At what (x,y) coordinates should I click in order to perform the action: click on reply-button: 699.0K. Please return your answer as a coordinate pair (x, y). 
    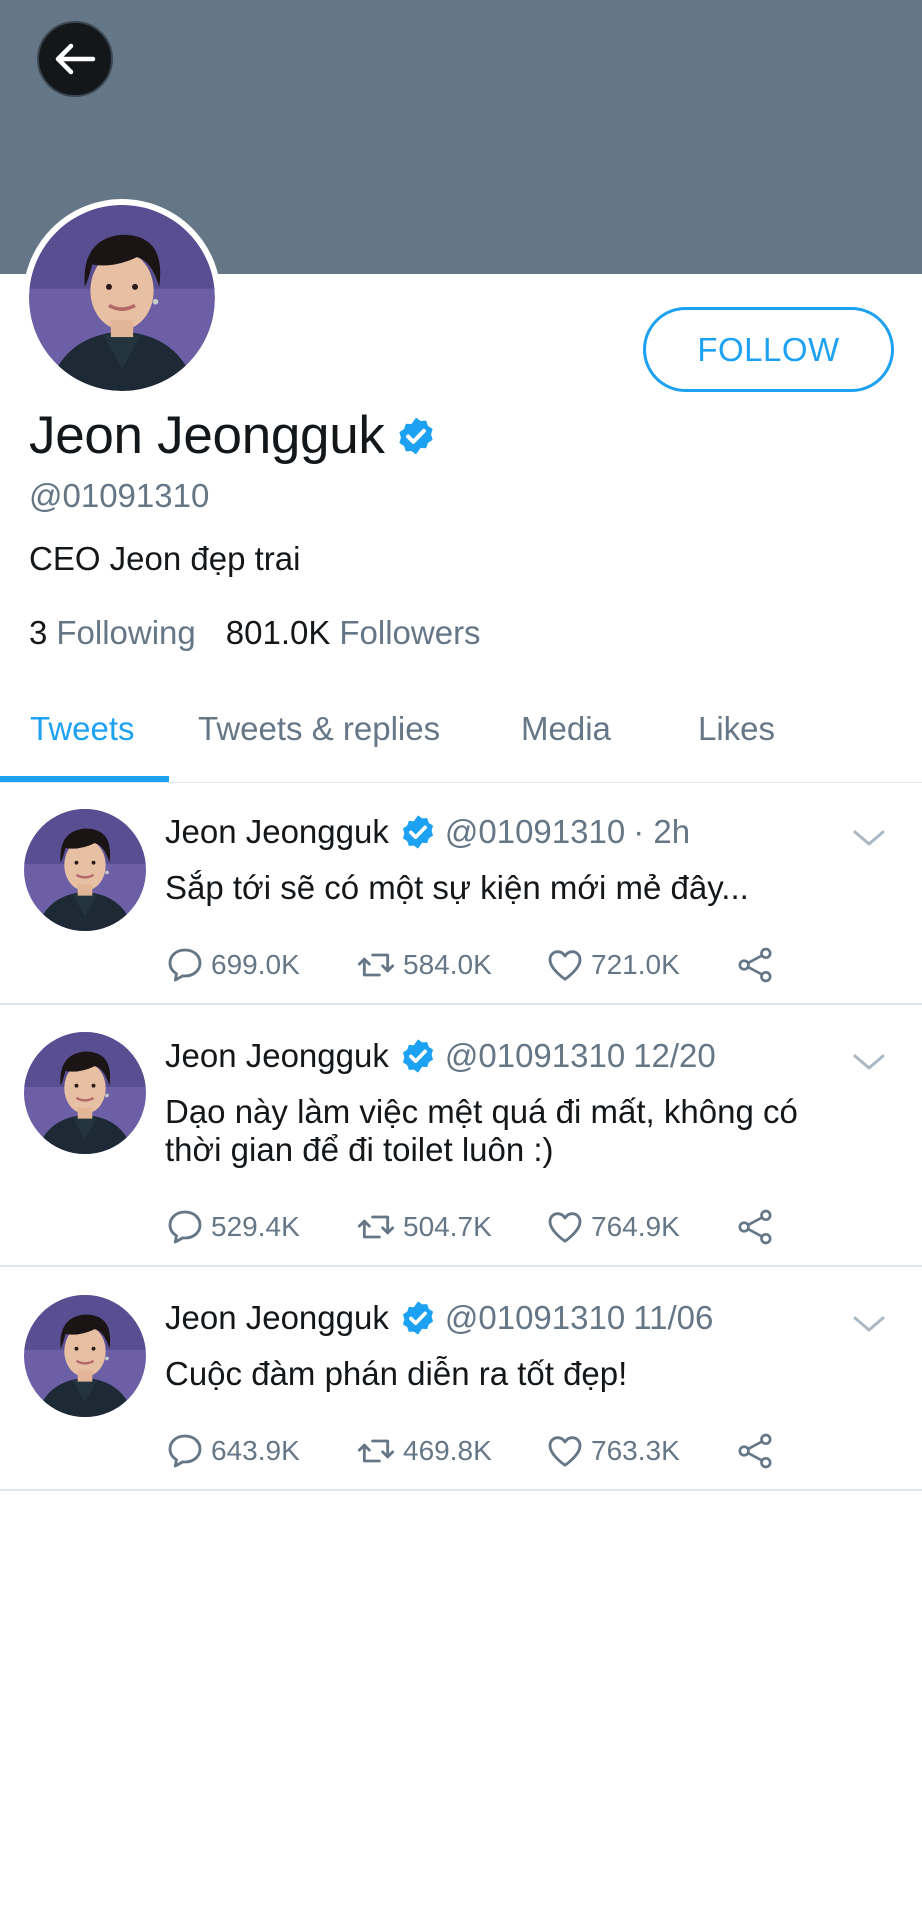
    Looking at the image, I should click on (260, 965).